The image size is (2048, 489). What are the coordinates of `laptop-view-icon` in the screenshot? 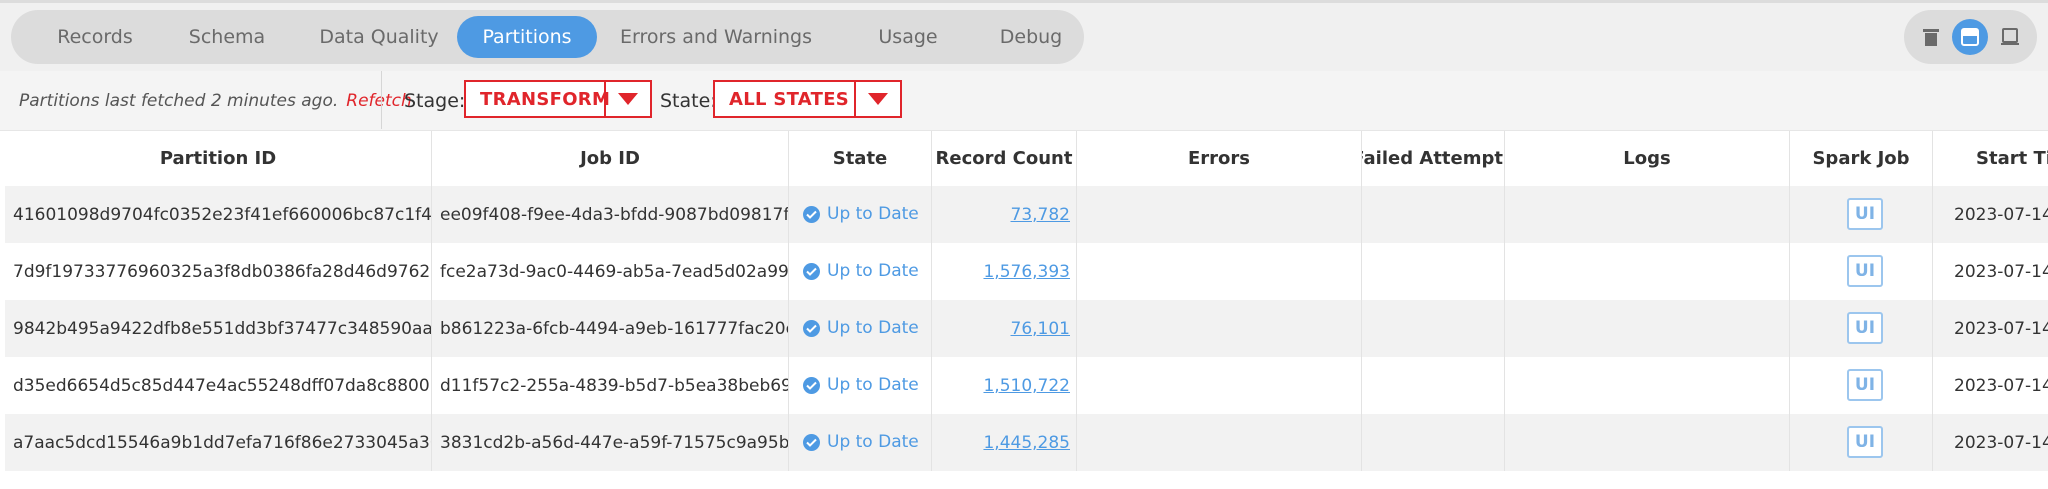 It's located at (2010, 37).